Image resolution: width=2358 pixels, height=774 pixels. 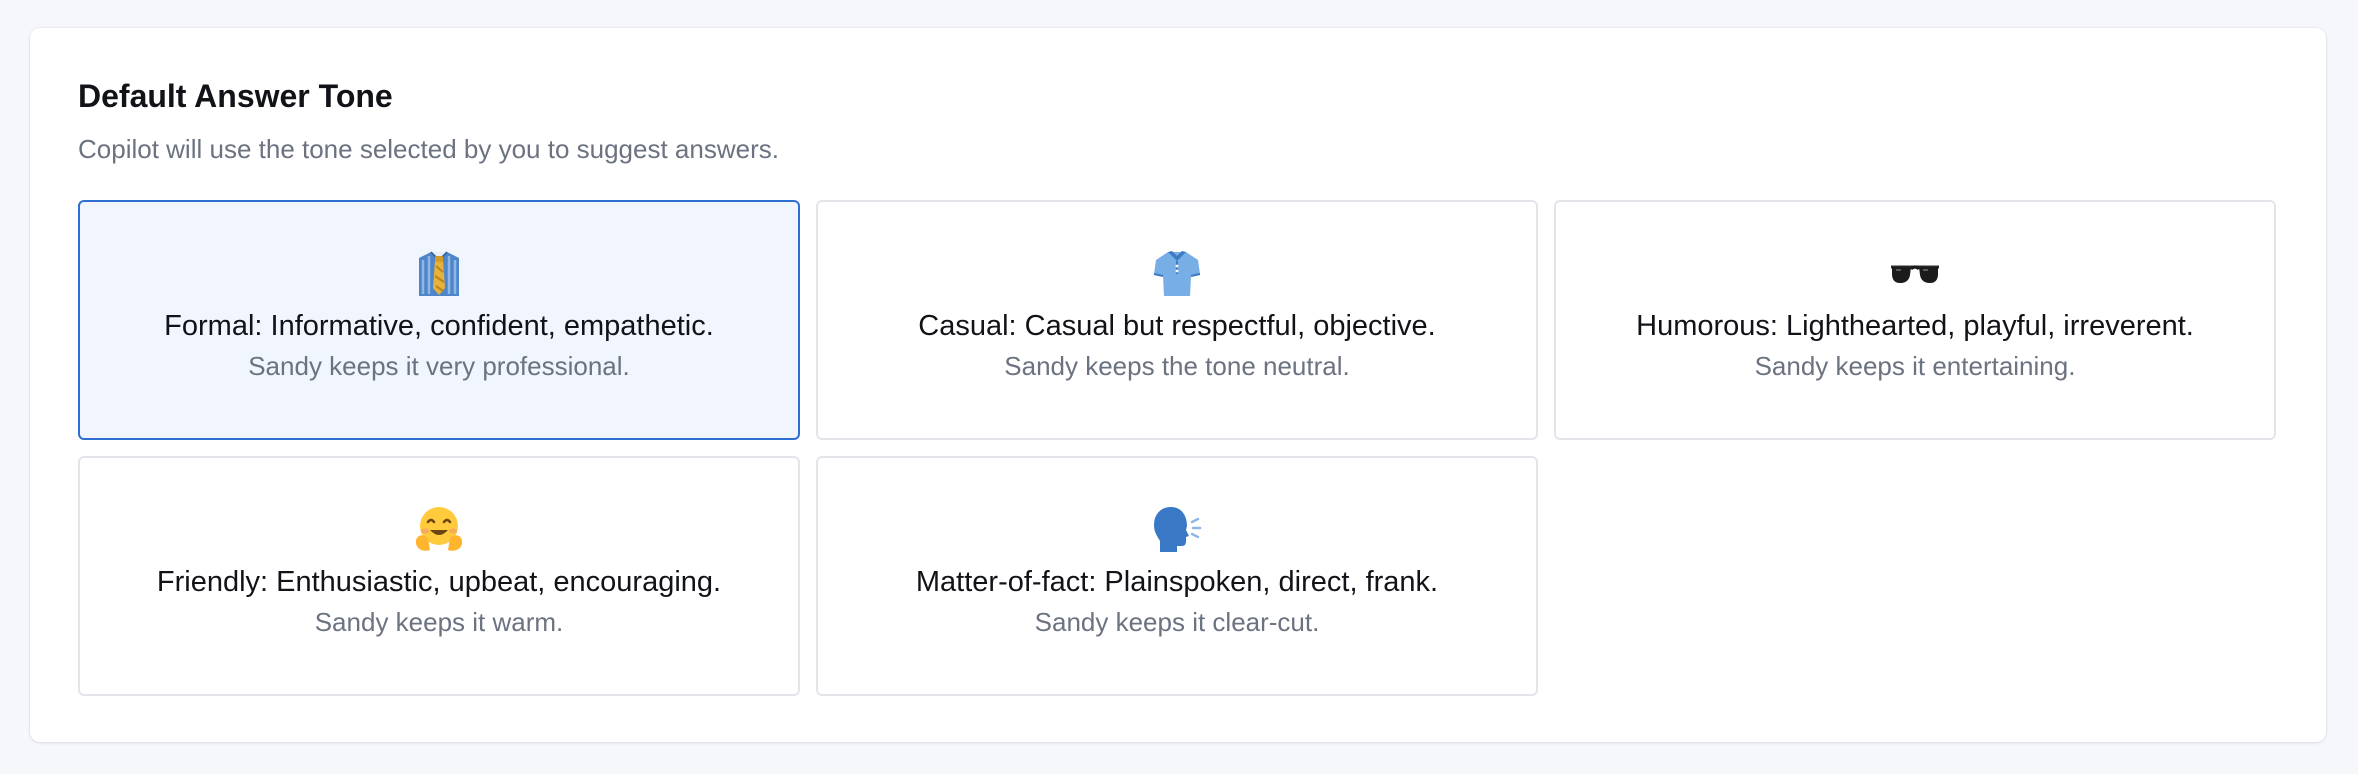 What do you see at coordinates (1177, 366) in the screenshot?
I see `tone-description: Sandy keeps the tone neutral.` at bounding box center [1177, 366].